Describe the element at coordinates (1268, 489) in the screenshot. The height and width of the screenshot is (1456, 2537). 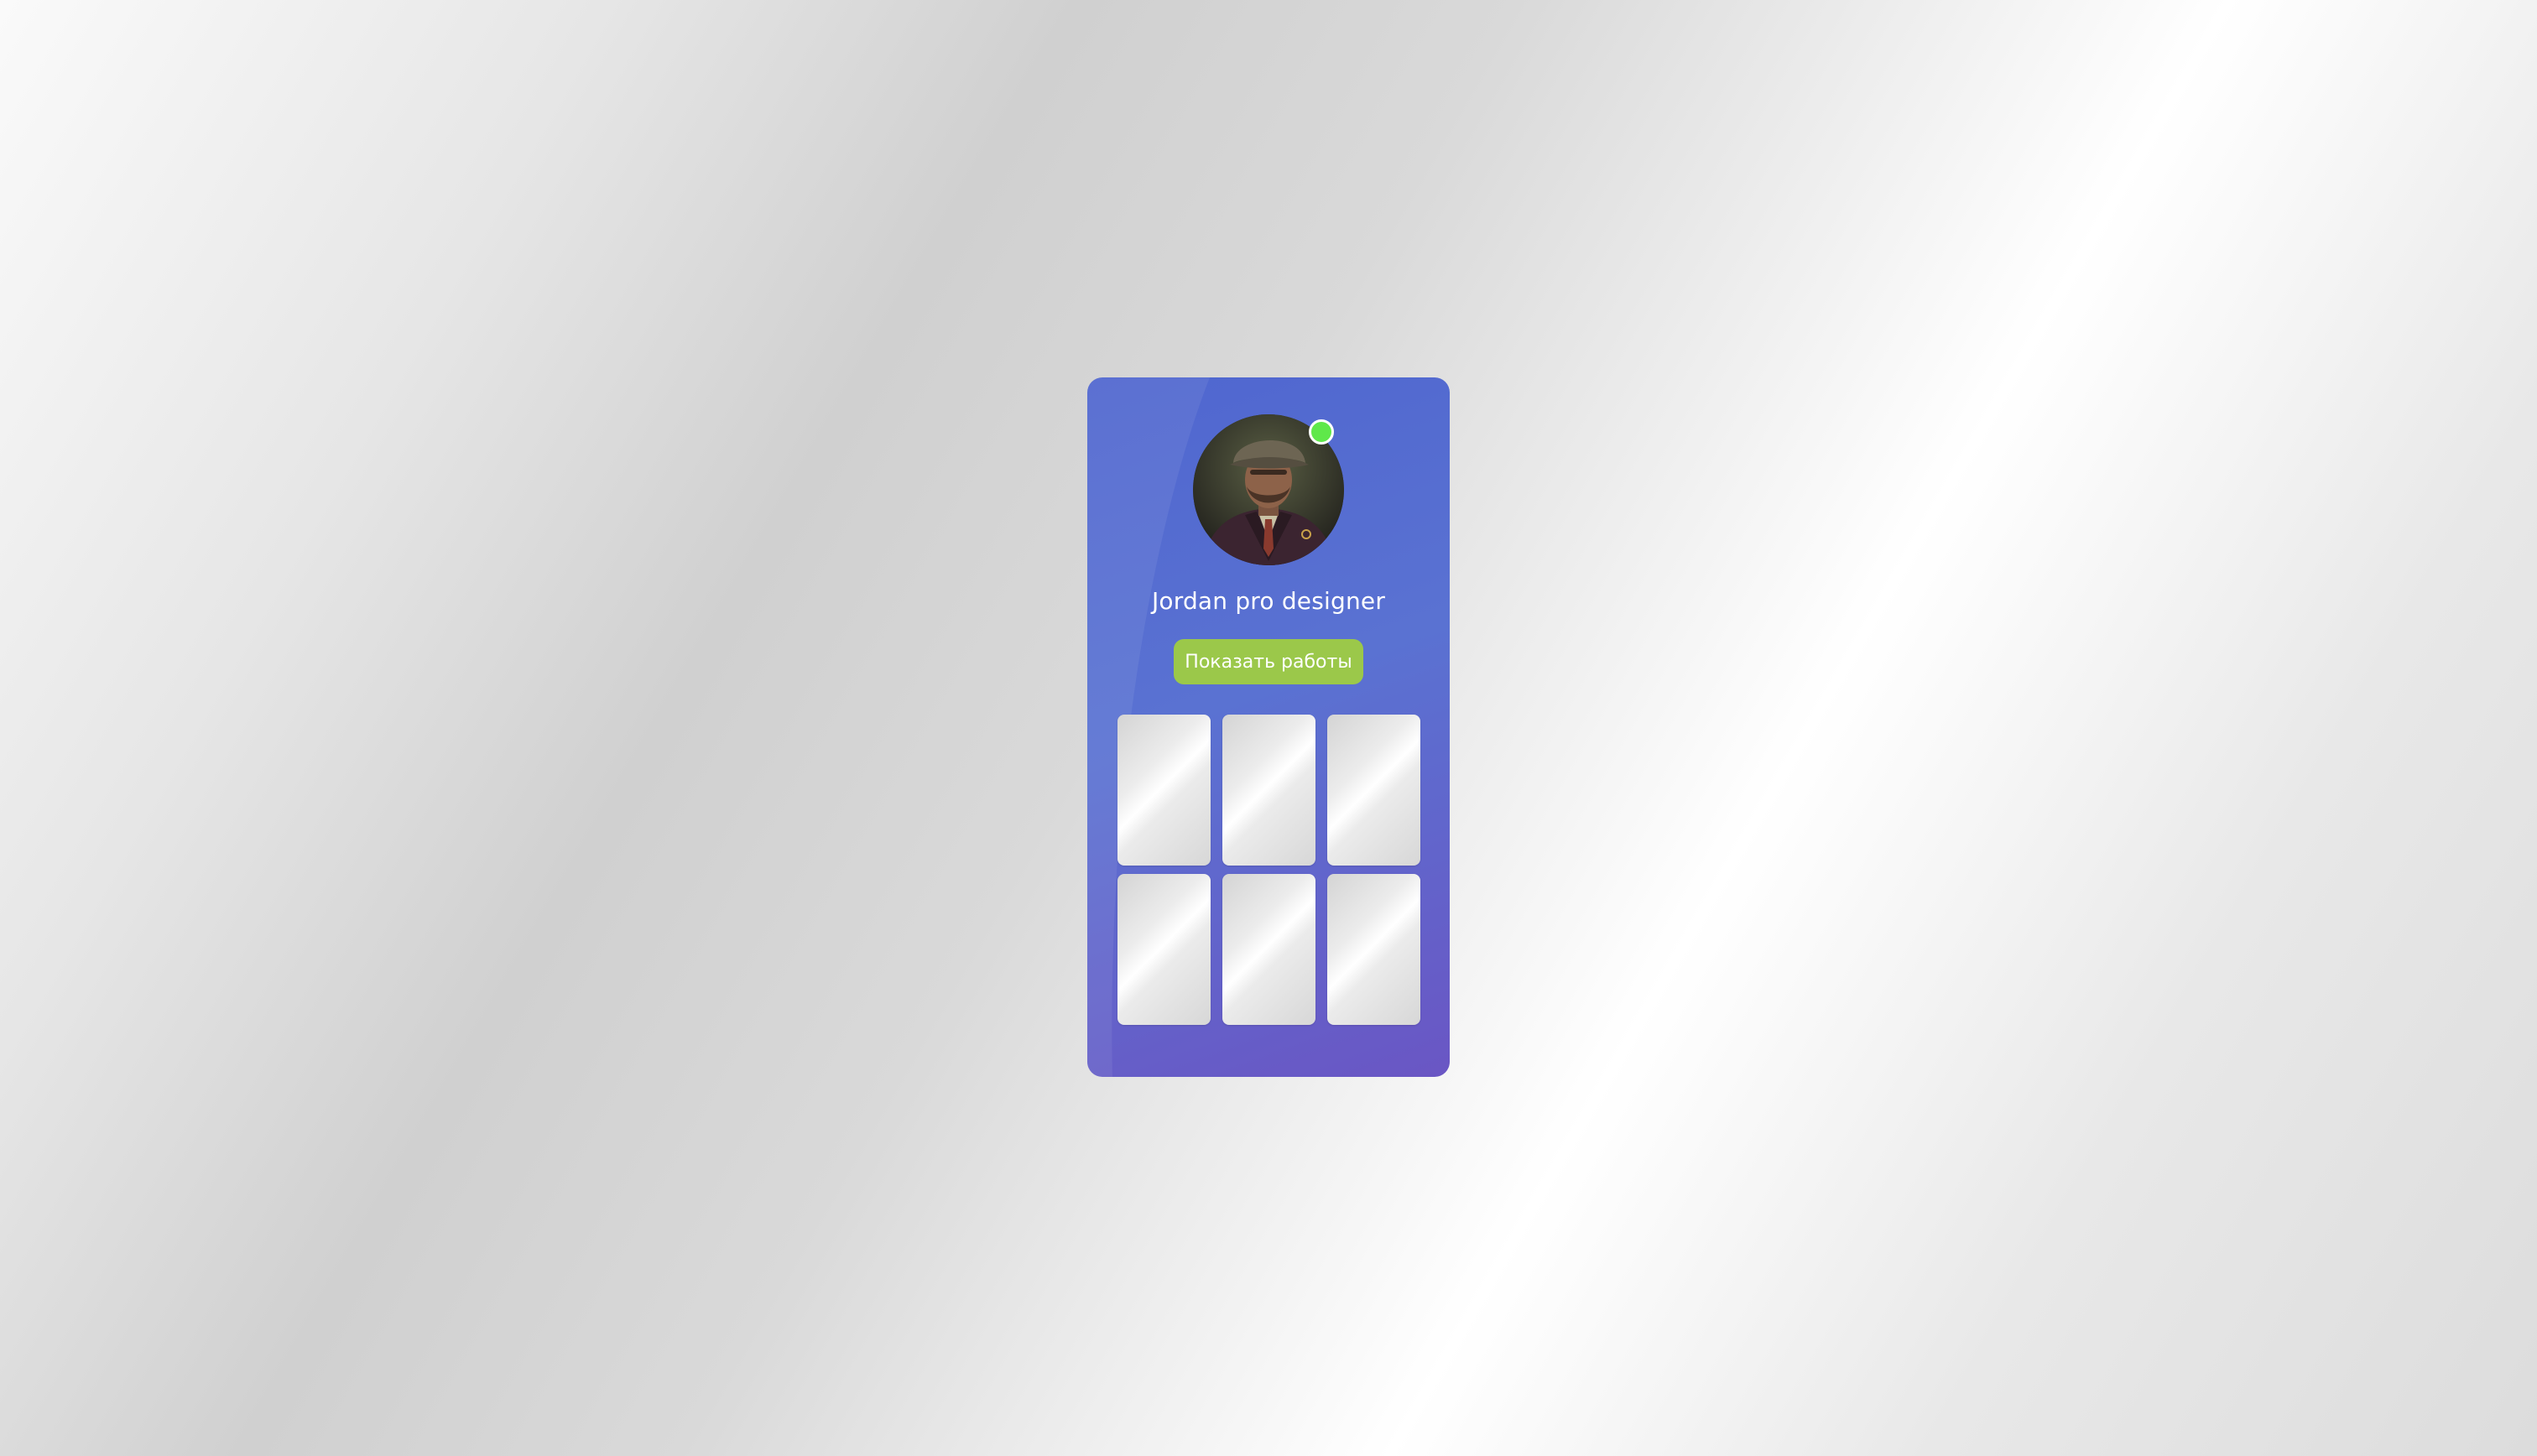
I see `avatar-container` at that location.